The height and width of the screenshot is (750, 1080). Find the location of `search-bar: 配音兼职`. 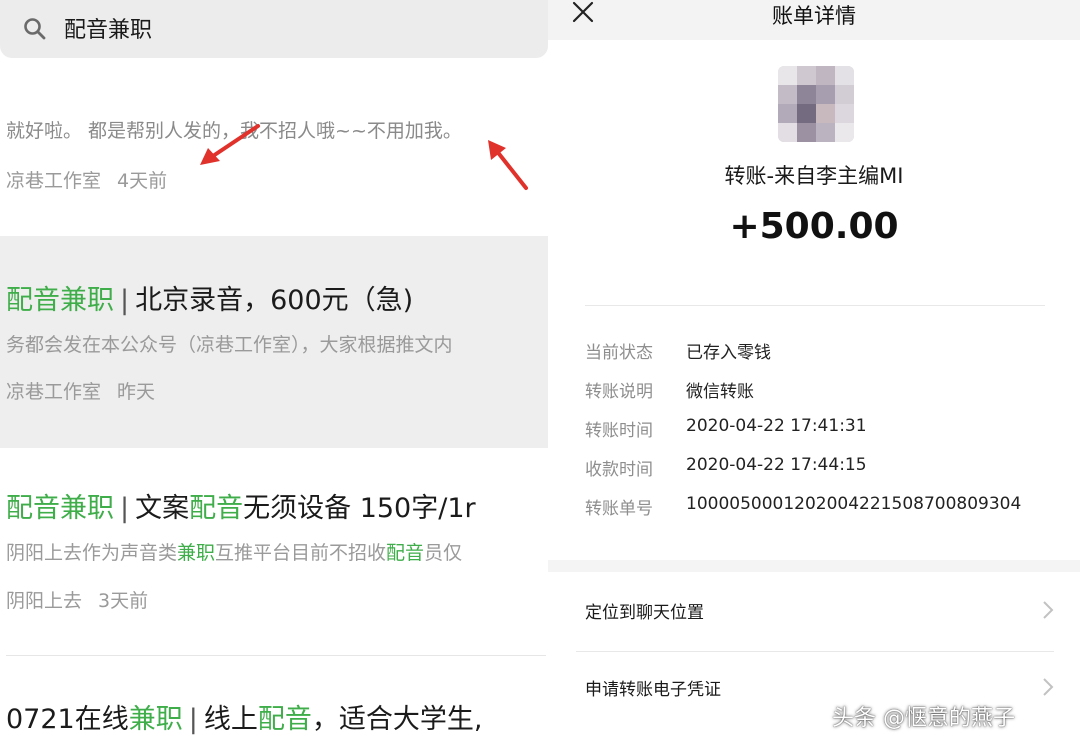

search-bar: 配音兼职 is located at coordinates (274, 29).